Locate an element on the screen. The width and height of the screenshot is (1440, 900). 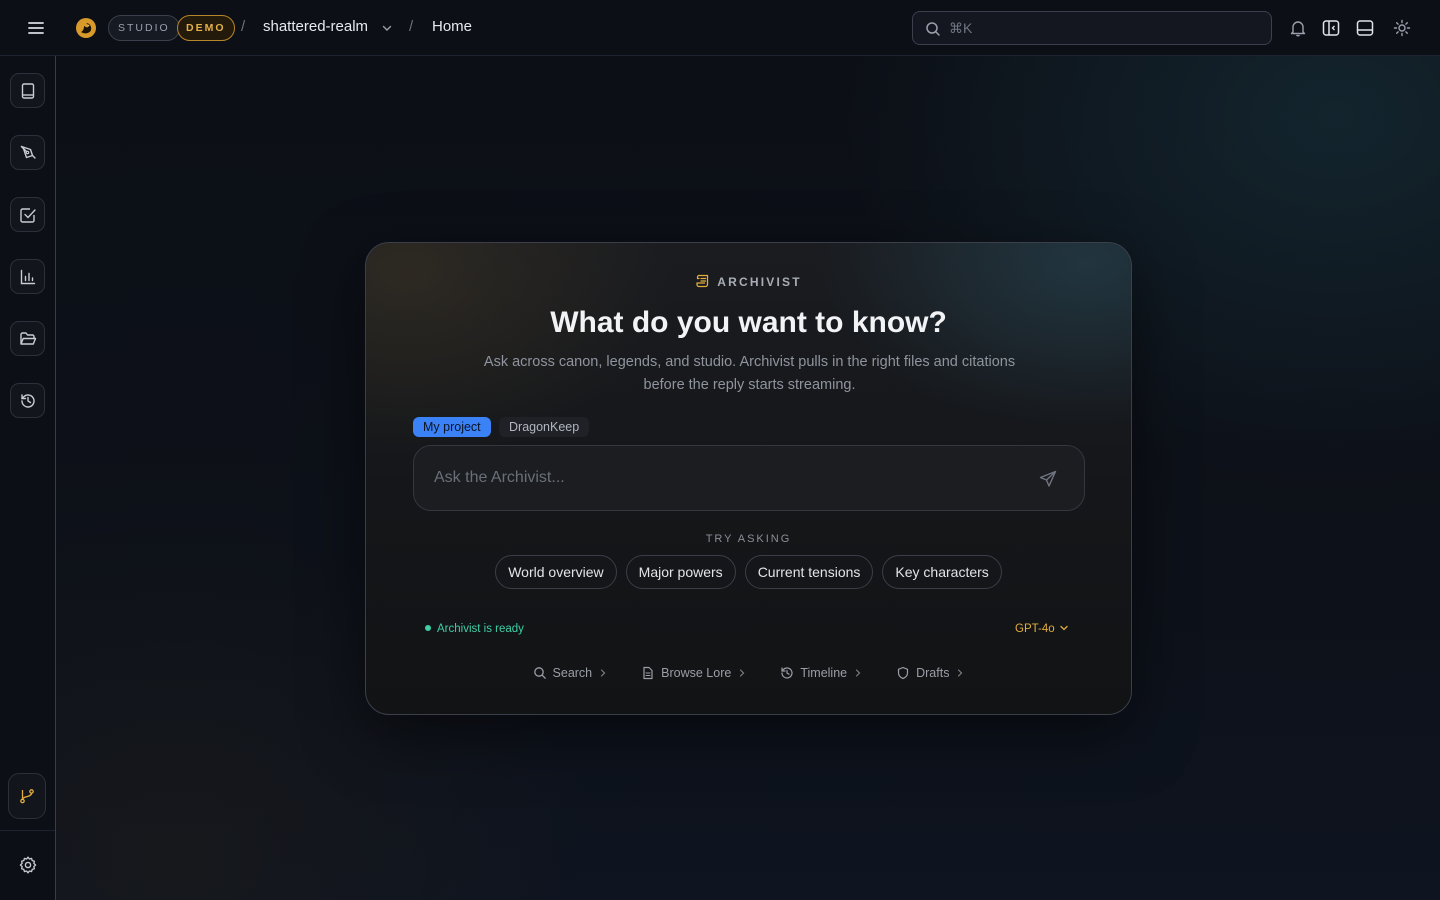
scroll-icon is located at coordinates (702, 281).